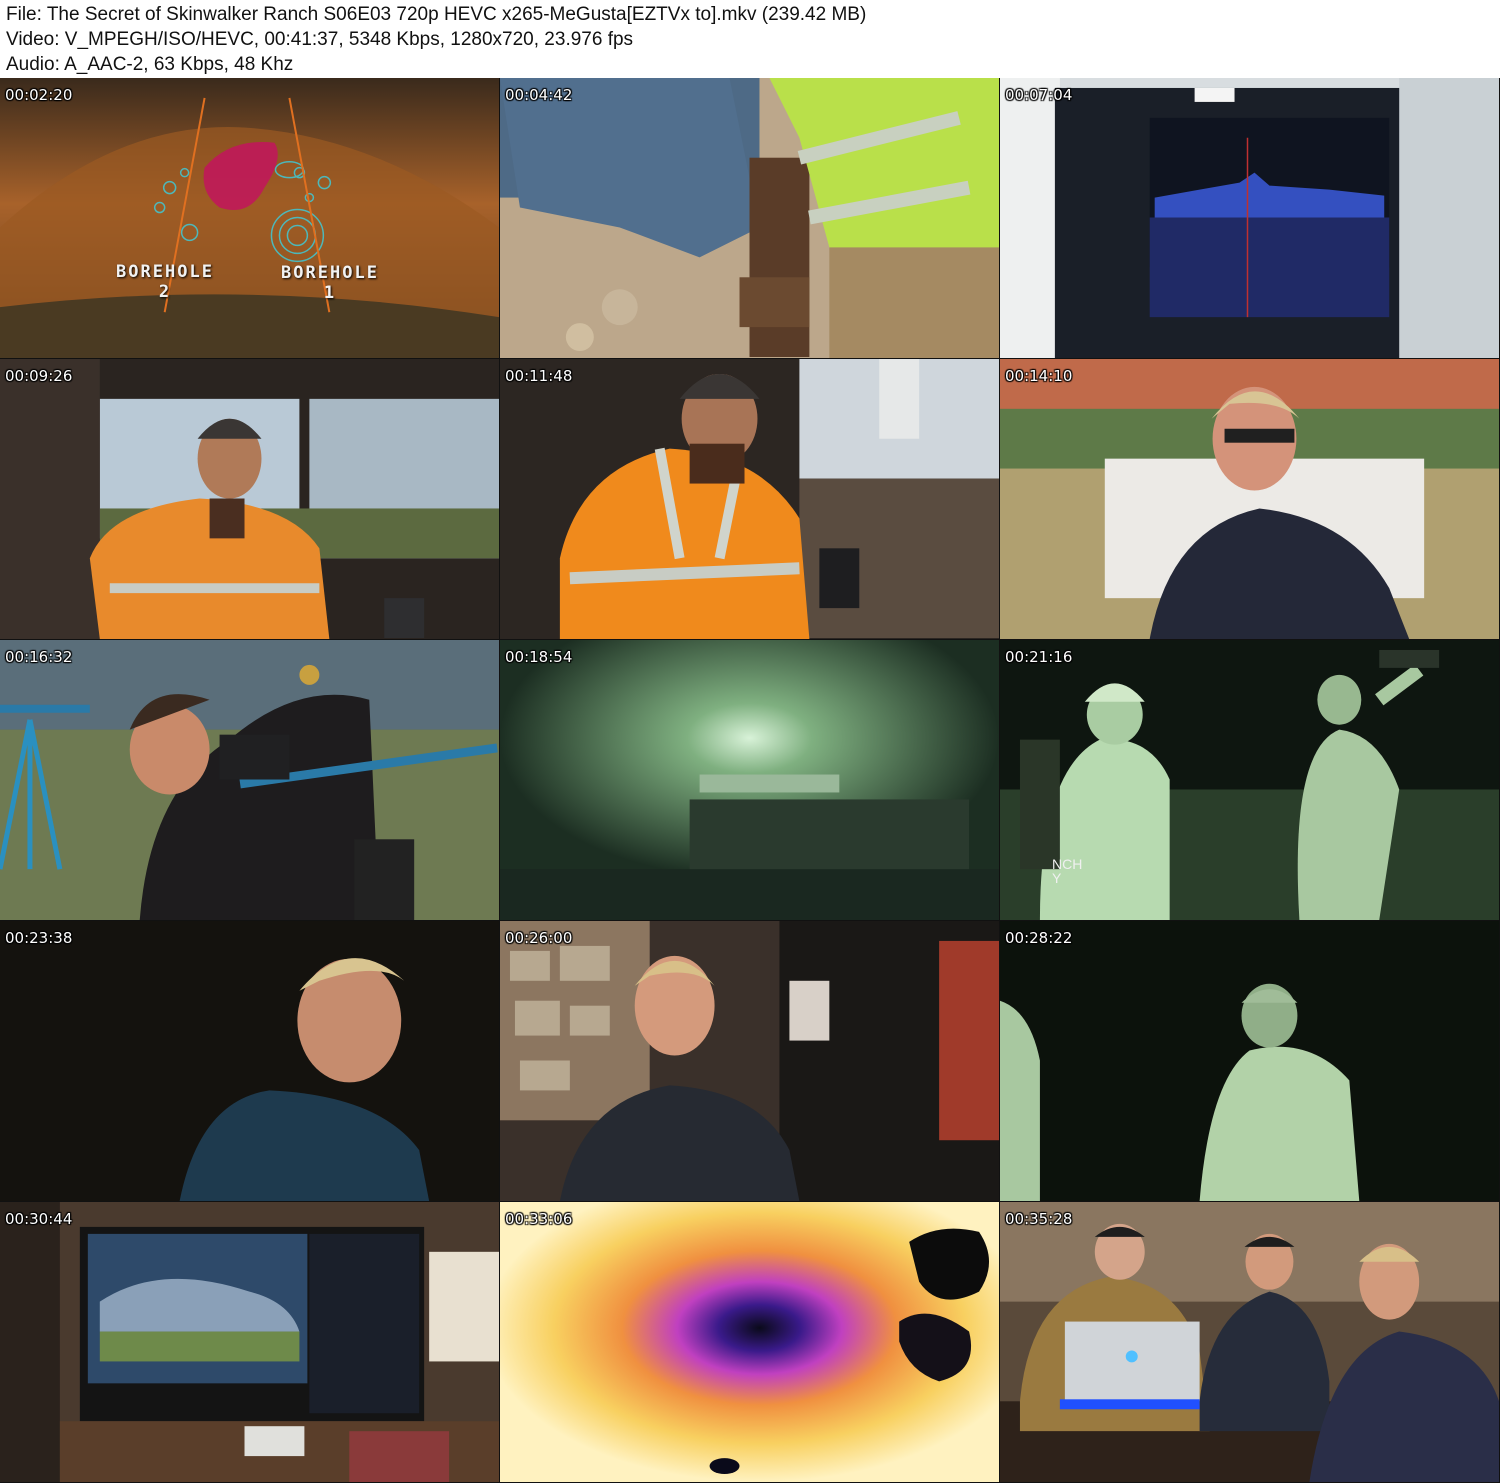 The image size is (1500, 1483). What do you see at coordinates (330, 283) in the screenshot?
I see `borehole-1-label: BOREHOLE 1` at bounding box center [330, 283].